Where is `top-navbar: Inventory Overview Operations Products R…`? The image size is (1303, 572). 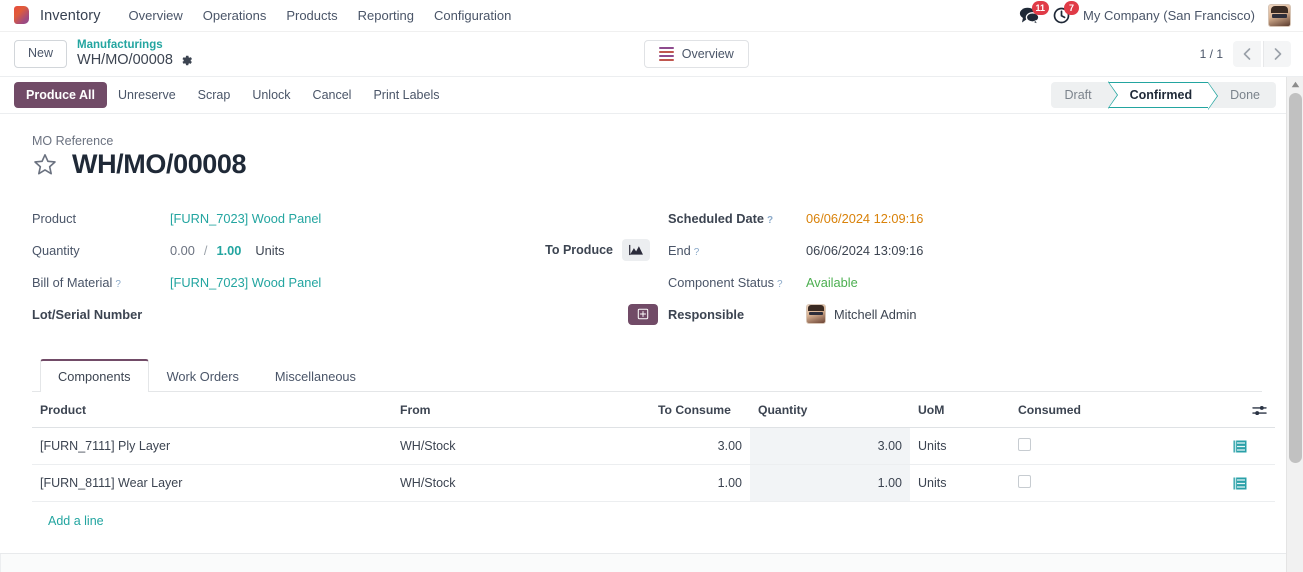
top-navbar: Inventory Overview Operations Products R… is located at coordinates (651, 16).